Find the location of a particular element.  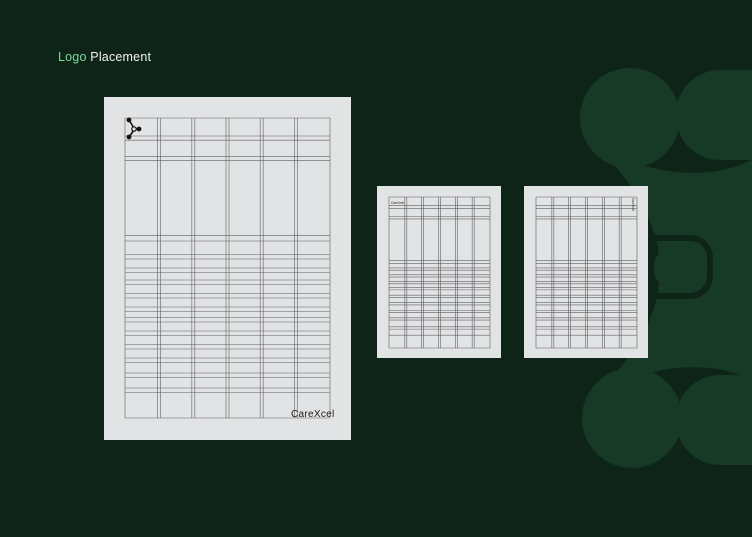

title-word-logo: Logo is located at coordinates (72, 57).